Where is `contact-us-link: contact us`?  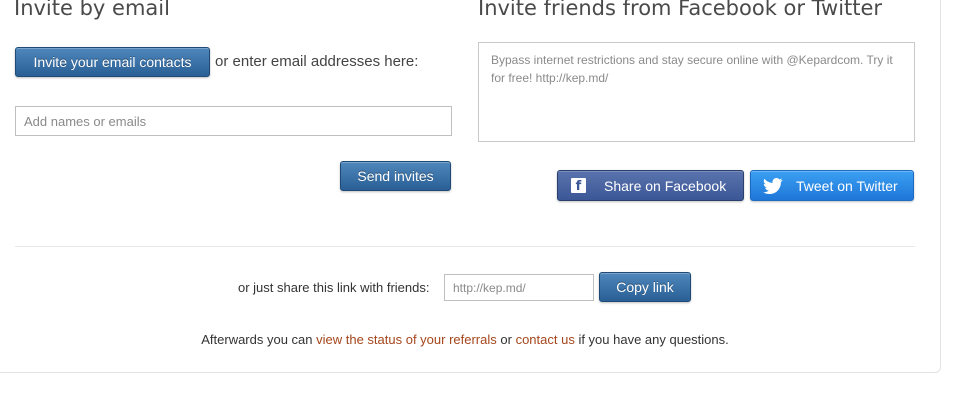
contact-us-link: contact us is located at coordinates (545, 339).